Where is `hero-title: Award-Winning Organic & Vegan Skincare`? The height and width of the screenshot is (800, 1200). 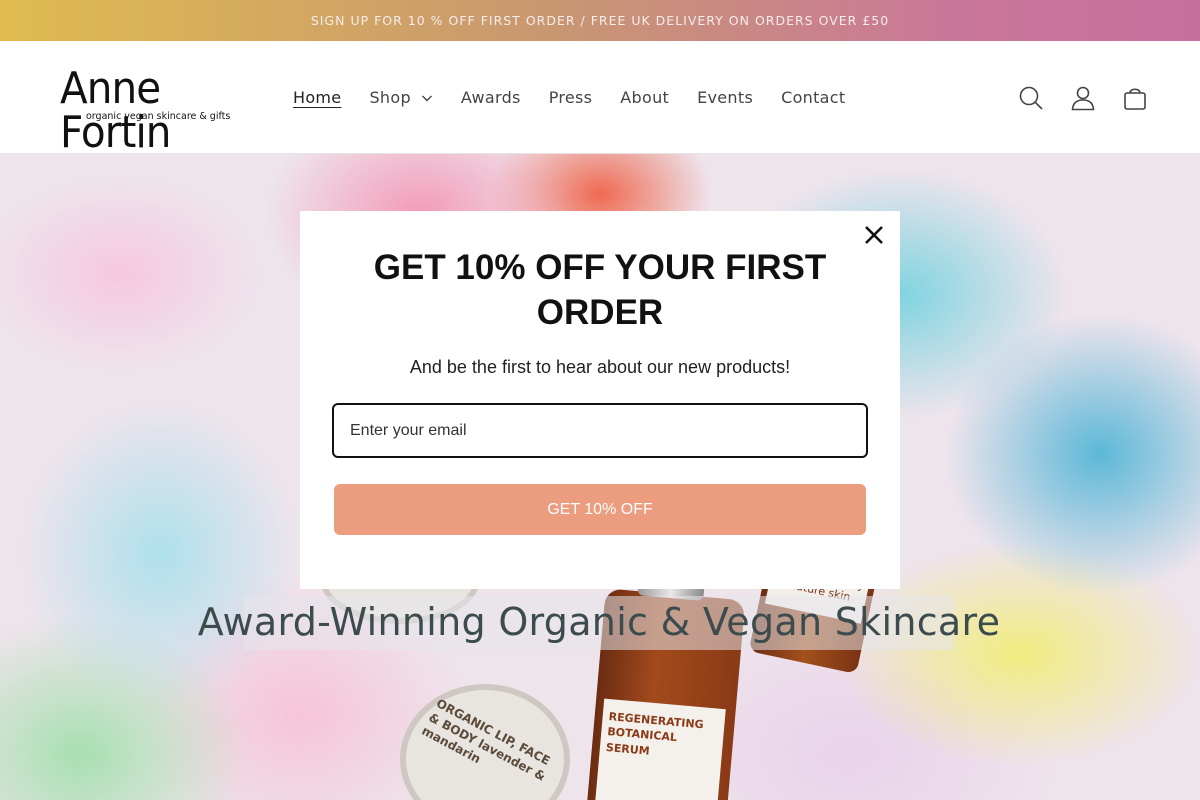 hero-title: Award-Winning Organic & Vegan Skincare is located at coordinates (599, 623).